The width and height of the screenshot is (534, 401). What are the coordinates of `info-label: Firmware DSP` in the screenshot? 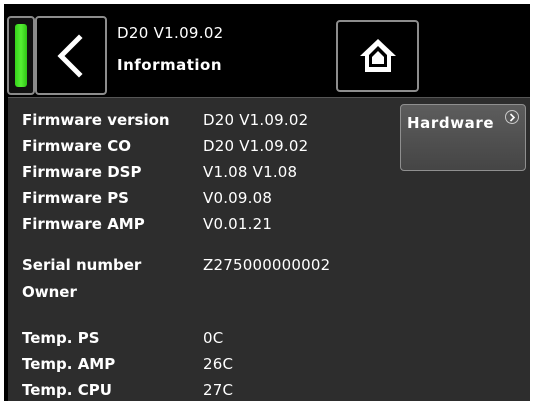 It's located at (82, 172).